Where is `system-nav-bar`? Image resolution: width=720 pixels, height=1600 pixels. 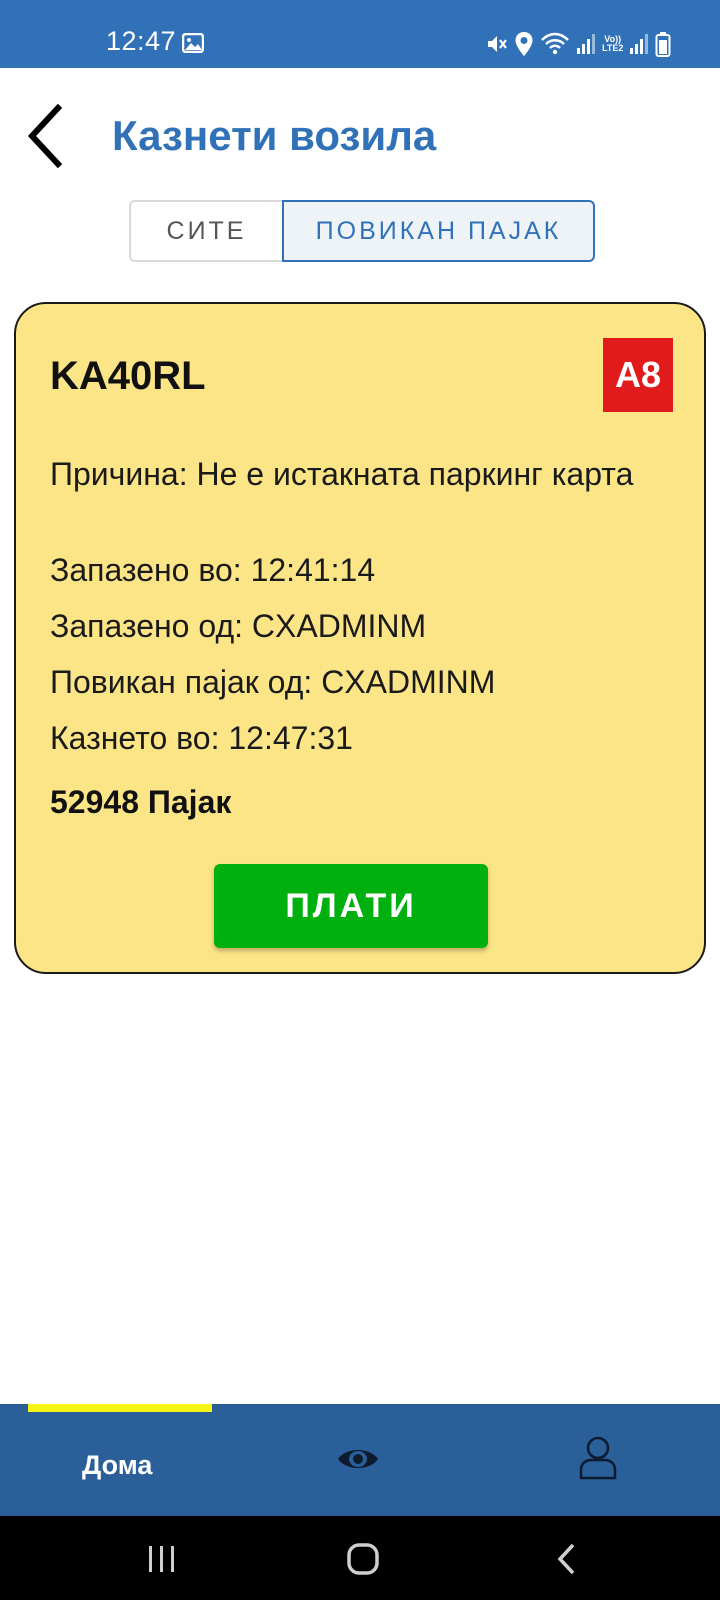 system-nav-bar is located at coordinates (360, 1558).